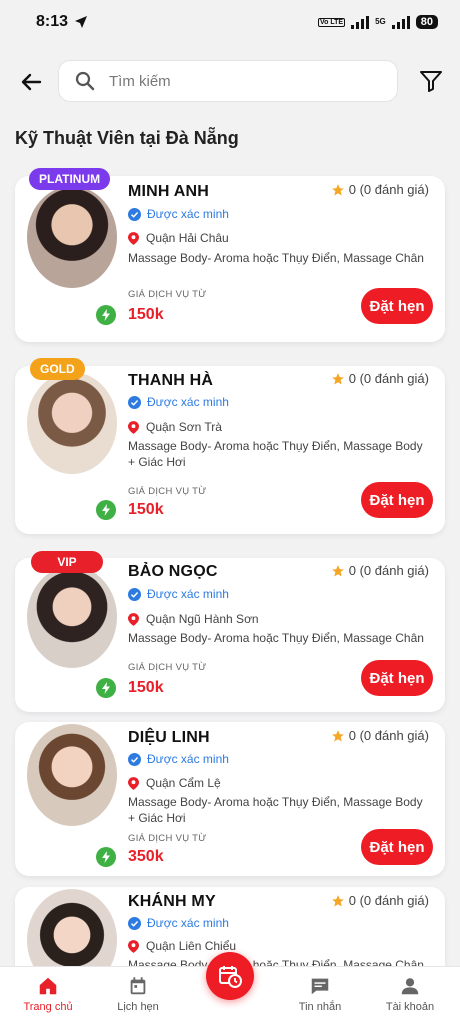  I want to click on battery-icon: 80, so click(426, 22).